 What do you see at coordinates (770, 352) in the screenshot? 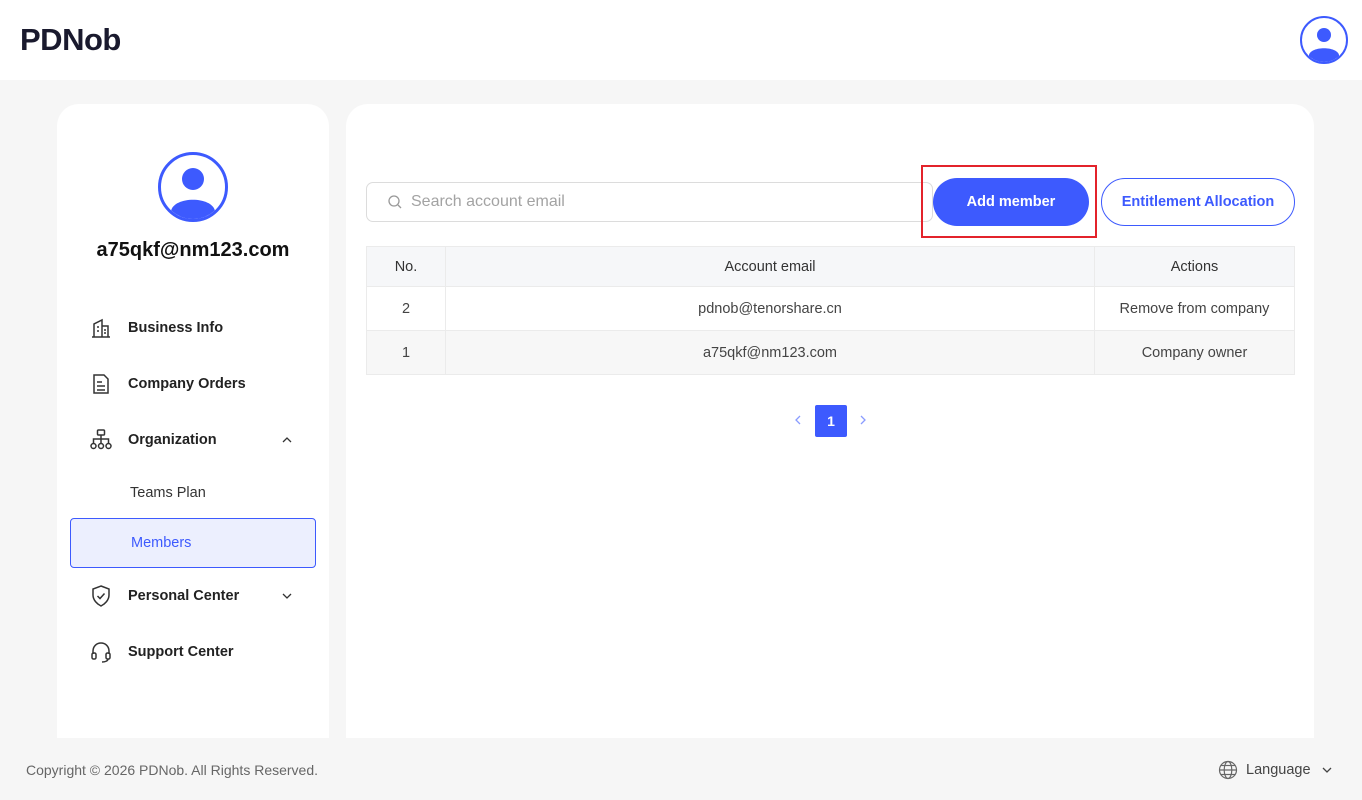
I see `row-email: a75qkf@nm123.com` at bounding box center [770, 352].